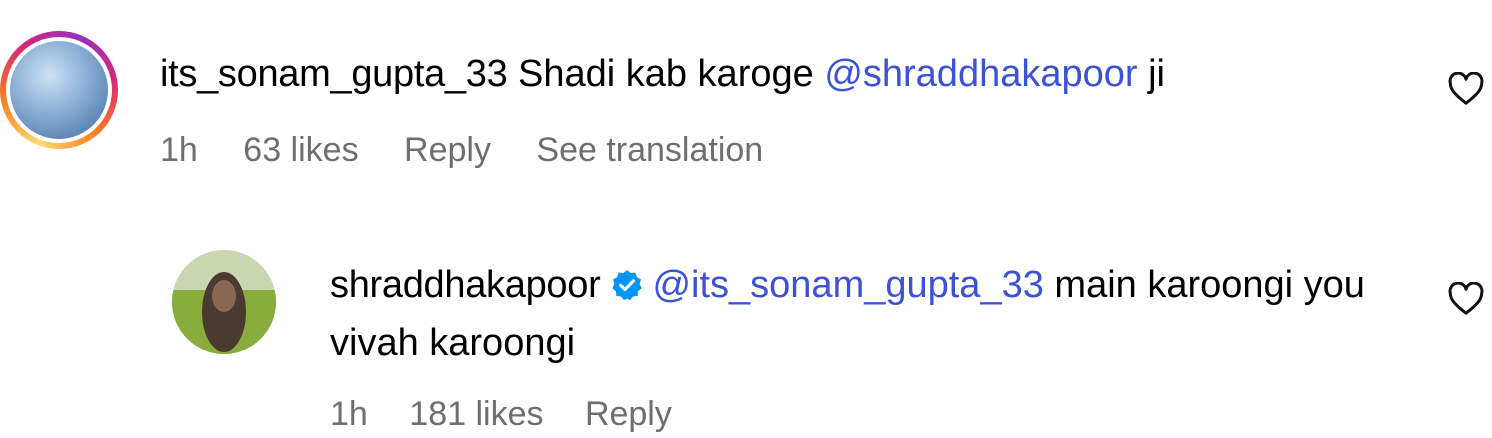  Describe the element at coordinates (465, 285) in the screenshot. I see `reply-username: shraddhakapoor` at that location.